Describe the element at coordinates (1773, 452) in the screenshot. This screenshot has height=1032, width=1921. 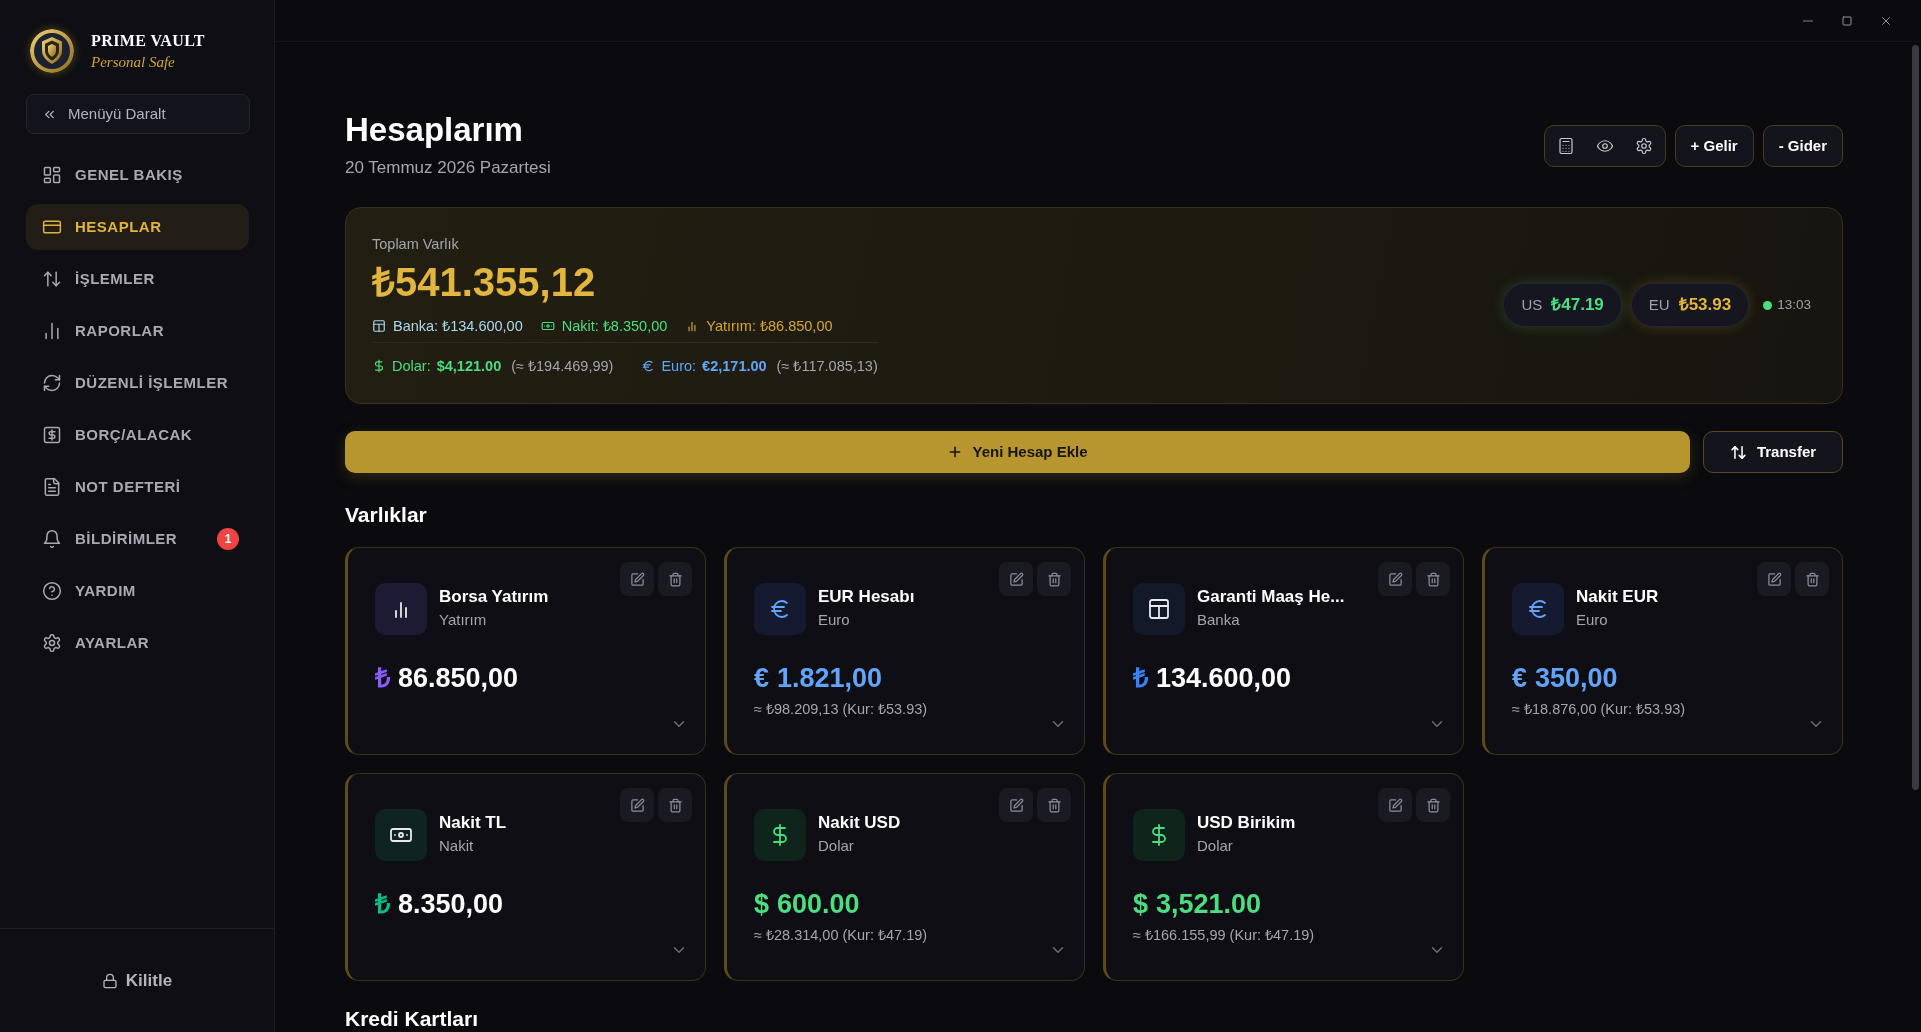
I see `transfer-button: Transfer` at that location.